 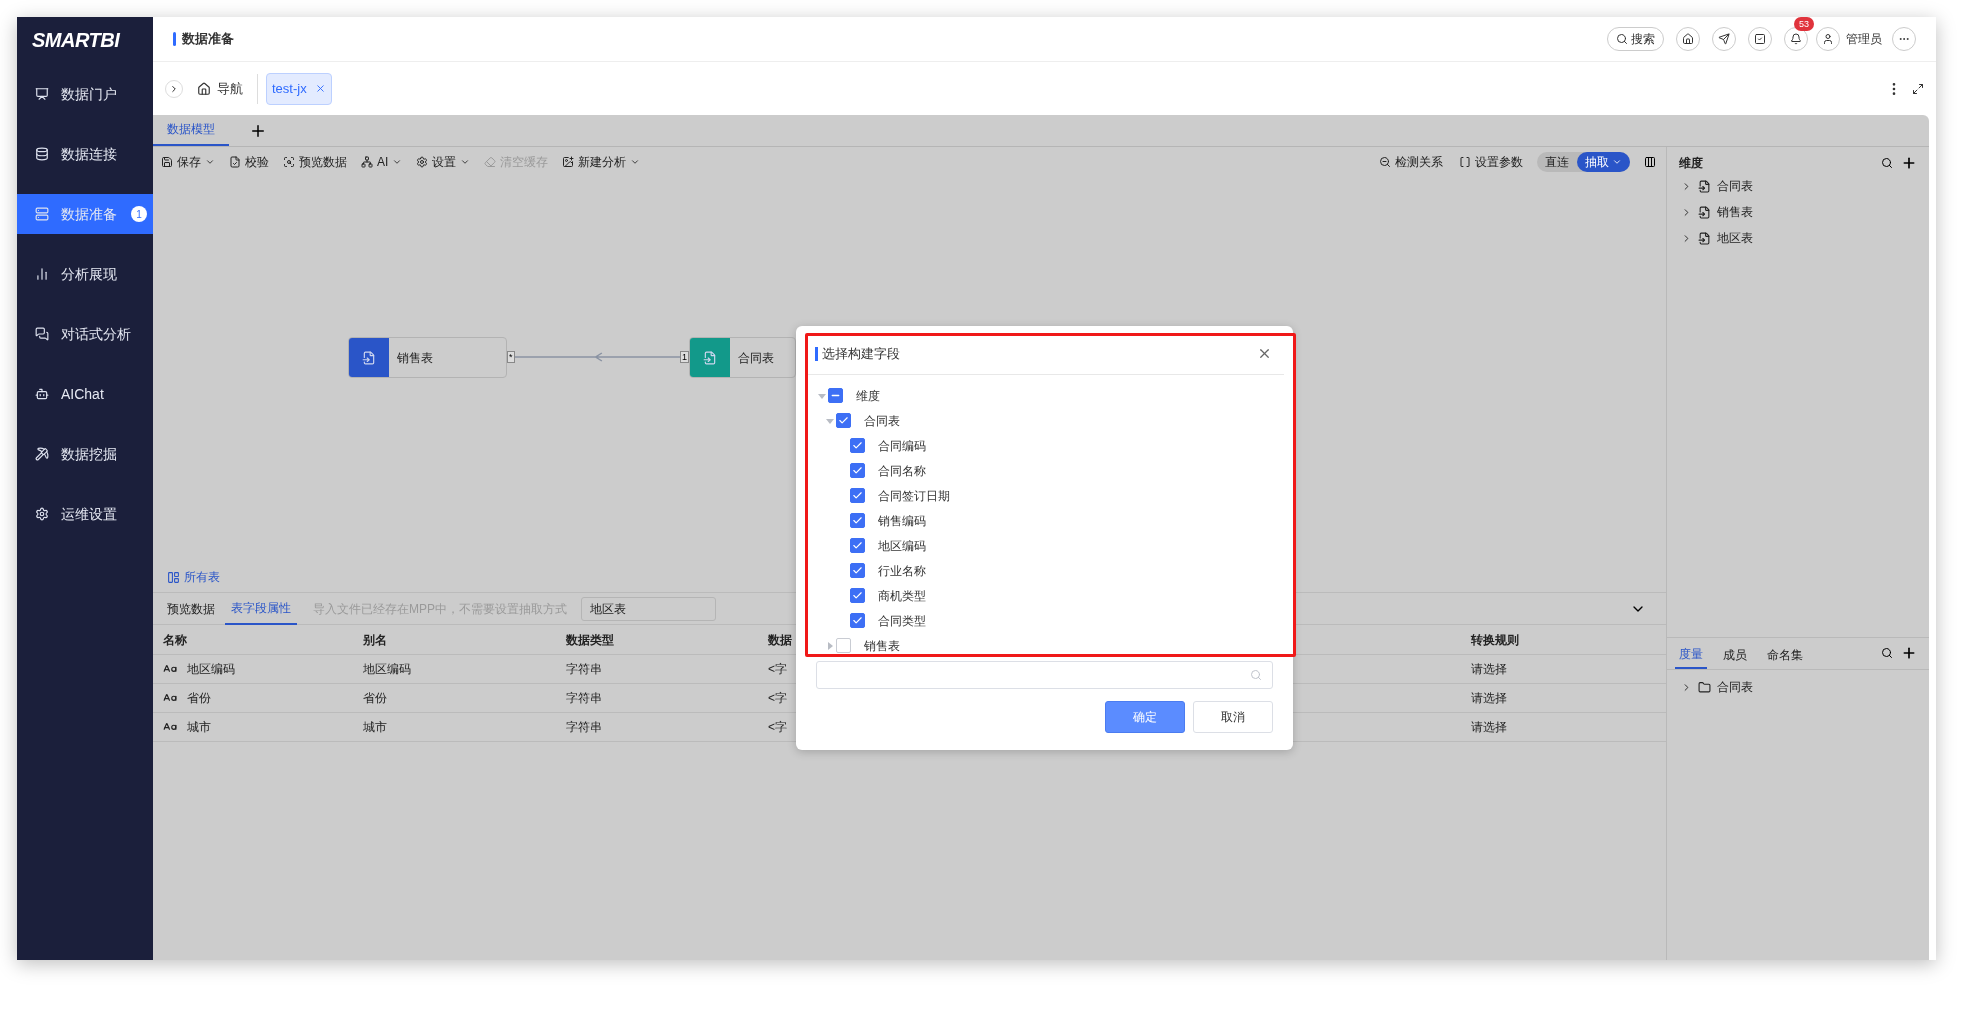 What do you see at coordinates (367, 162) in the screenshot?
I see `network-icon` at bounding box center [367, 162].